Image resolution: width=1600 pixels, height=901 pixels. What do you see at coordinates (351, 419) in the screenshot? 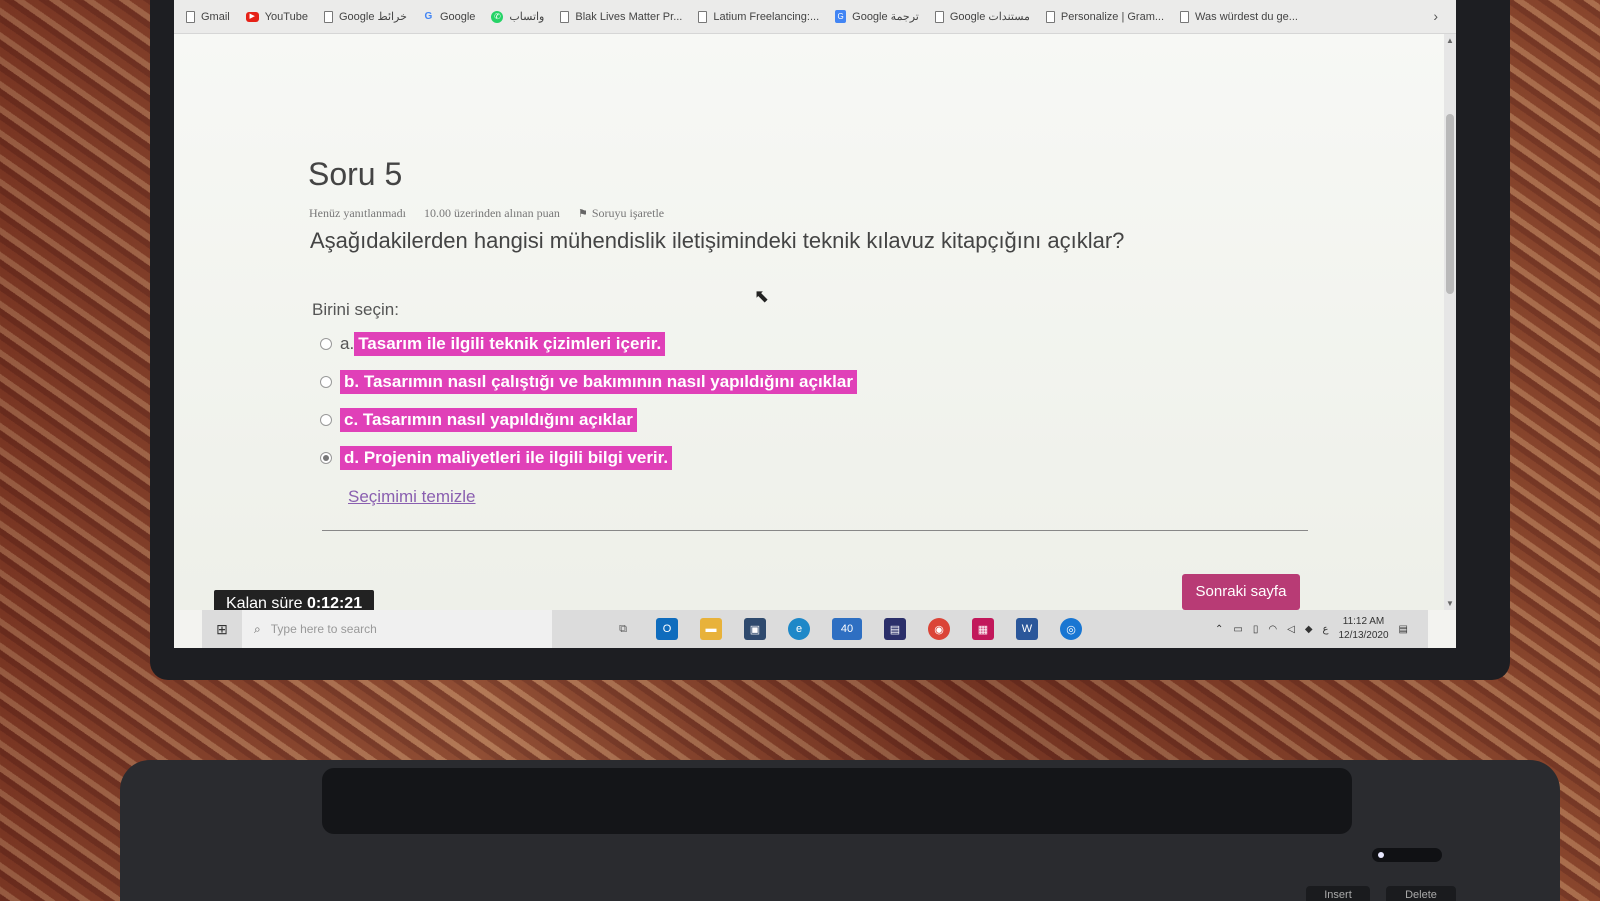
I see `option-letter: c.` at bounding box center [351, 419].